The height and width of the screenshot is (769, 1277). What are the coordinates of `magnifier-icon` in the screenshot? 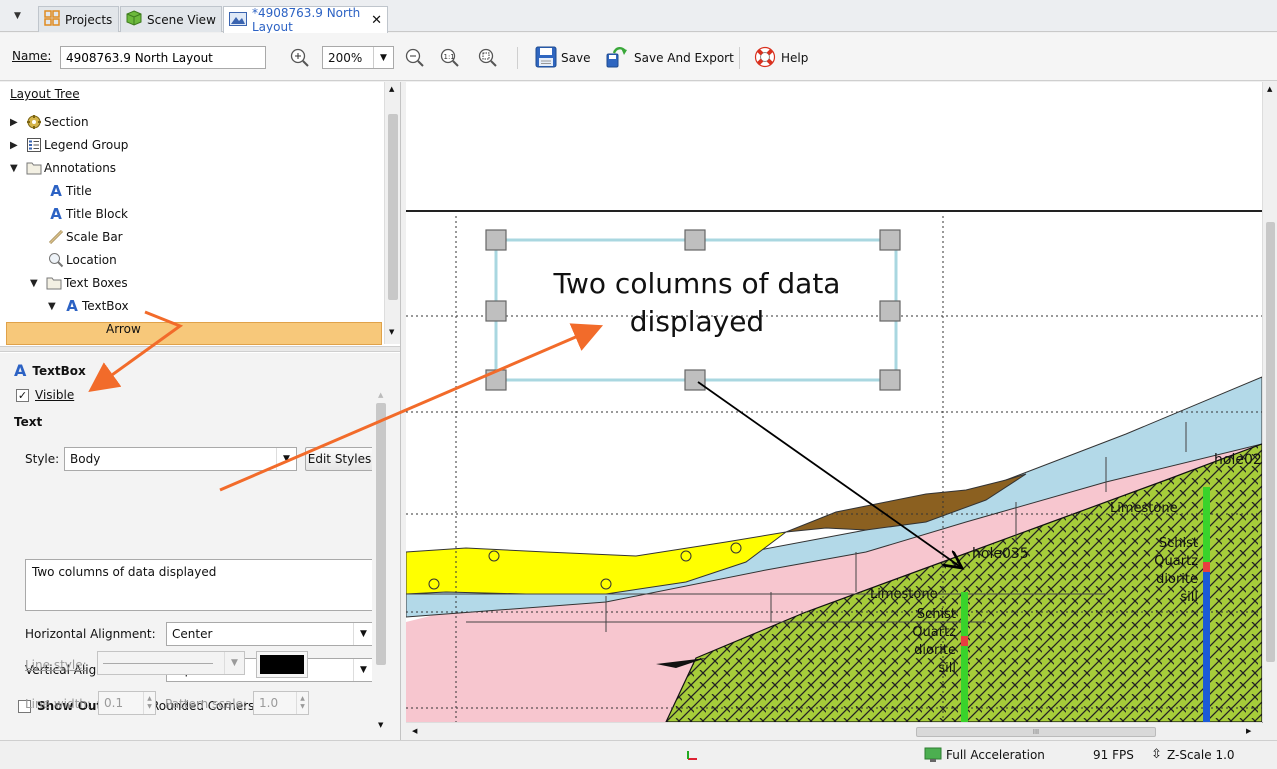 It's located at (56, 260).